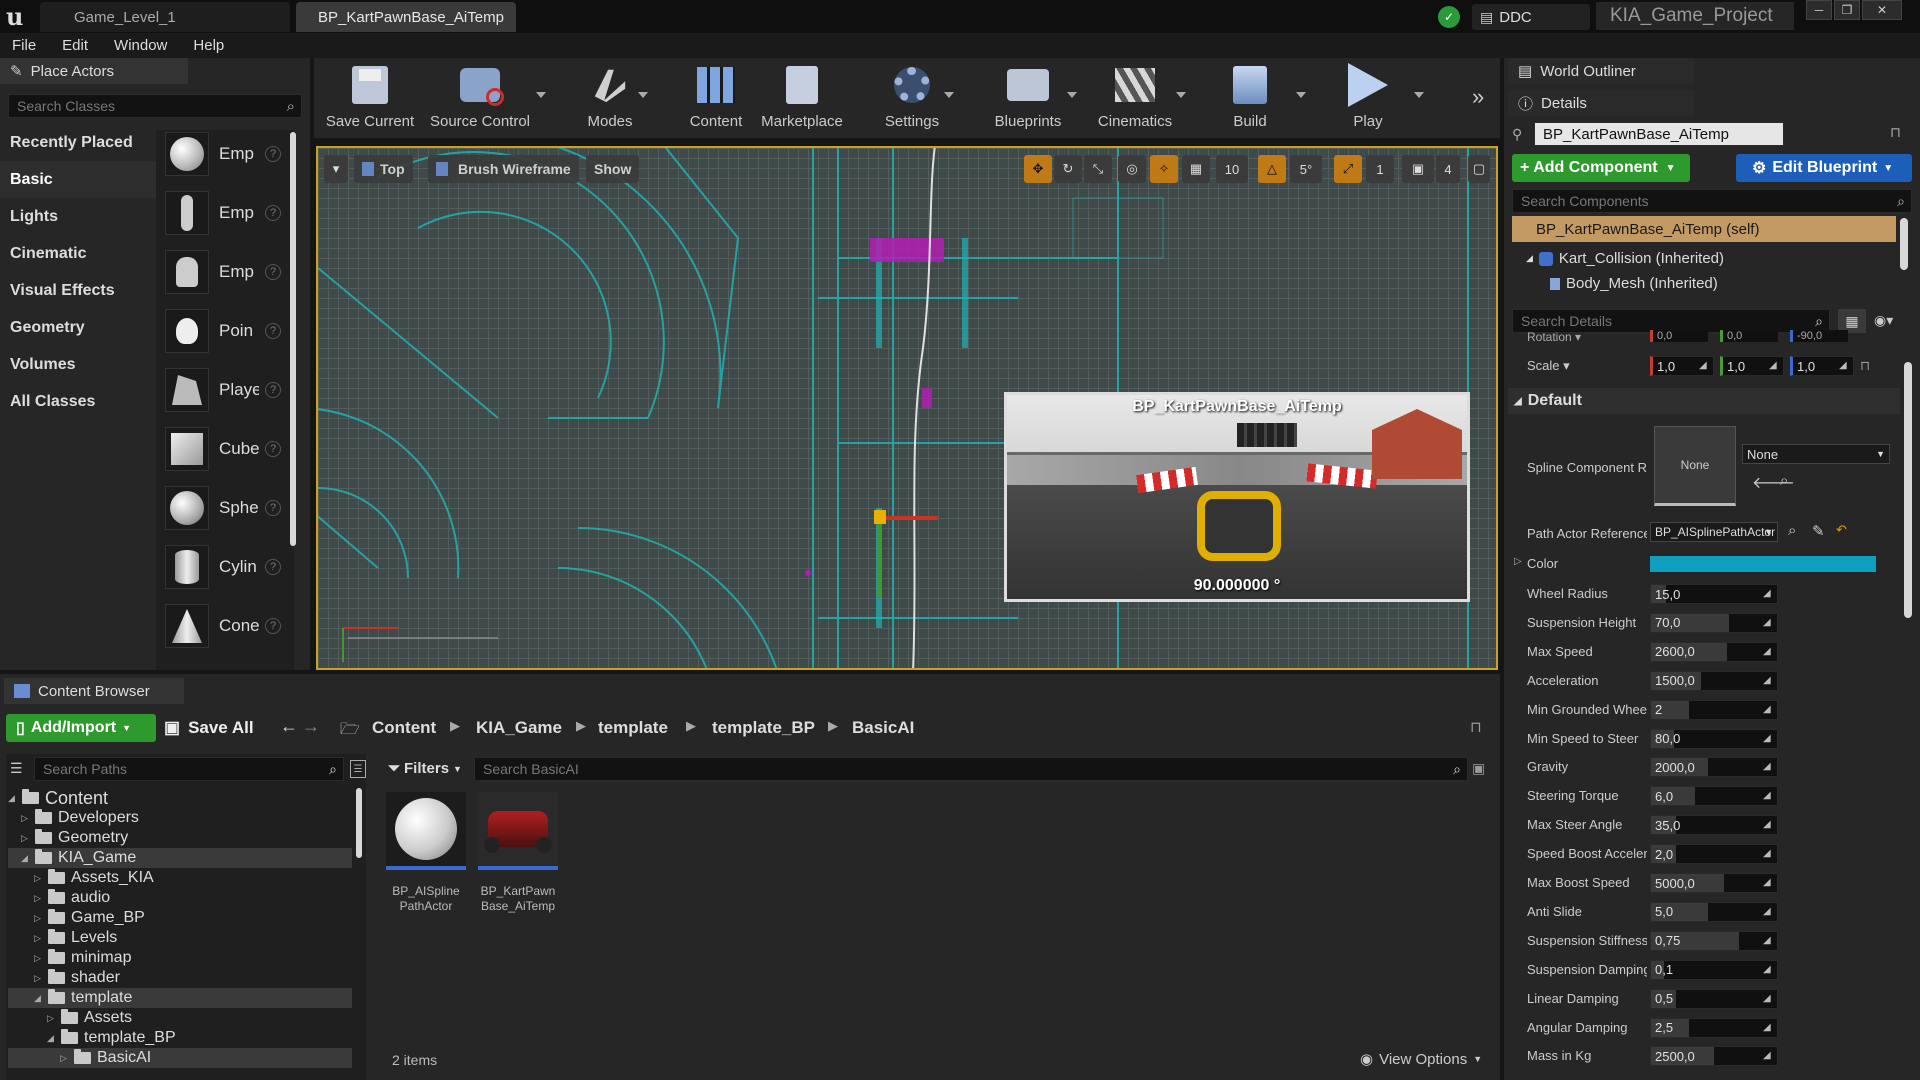 This screenshot has width=1920, height=1080. What do you see at coordinates (289, 726) in the screenshot?
I see `back-arrow-icon: ←` at bounding box center [289, 726].